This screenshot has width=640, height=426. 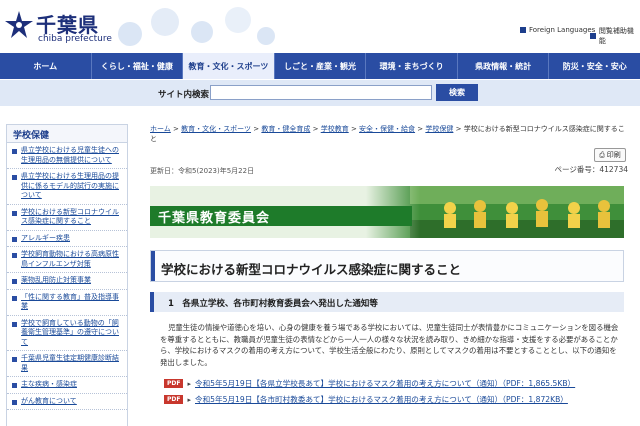 I want to click on title-accent-bar, so click(x=153, y=266).